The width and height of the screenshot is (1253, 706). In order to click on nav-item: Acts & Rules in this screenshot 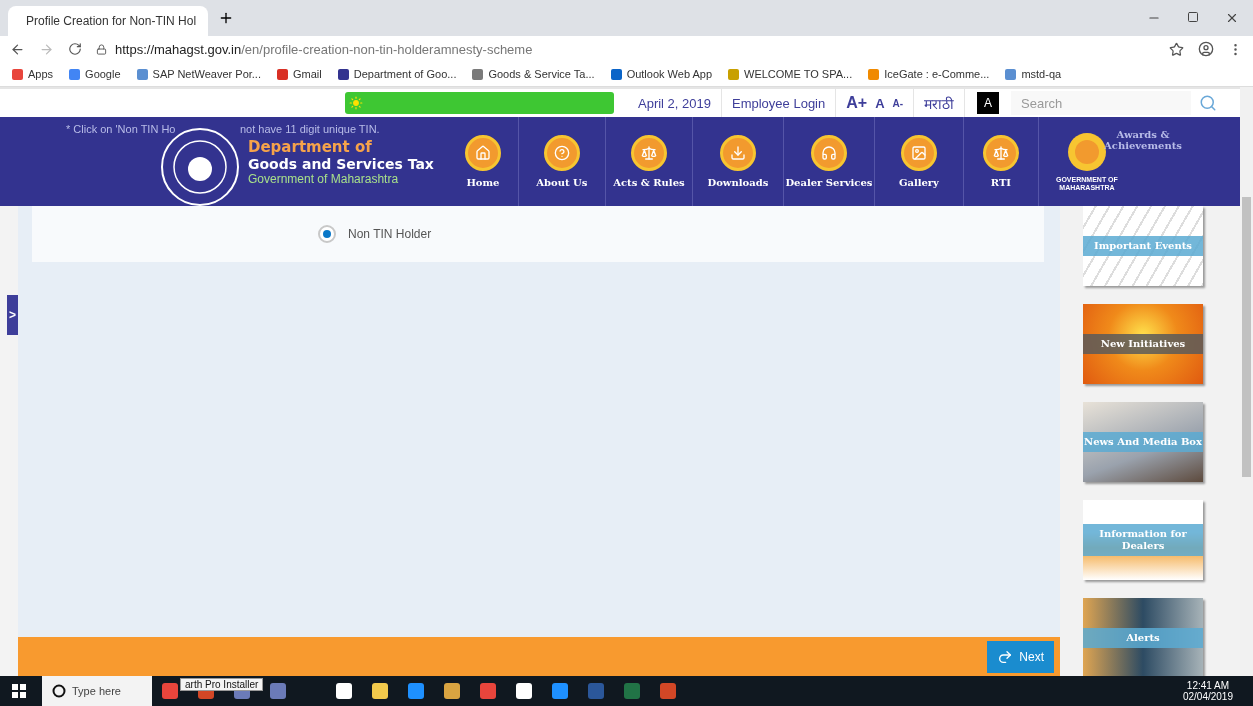, I will do `click(649, 161)`.